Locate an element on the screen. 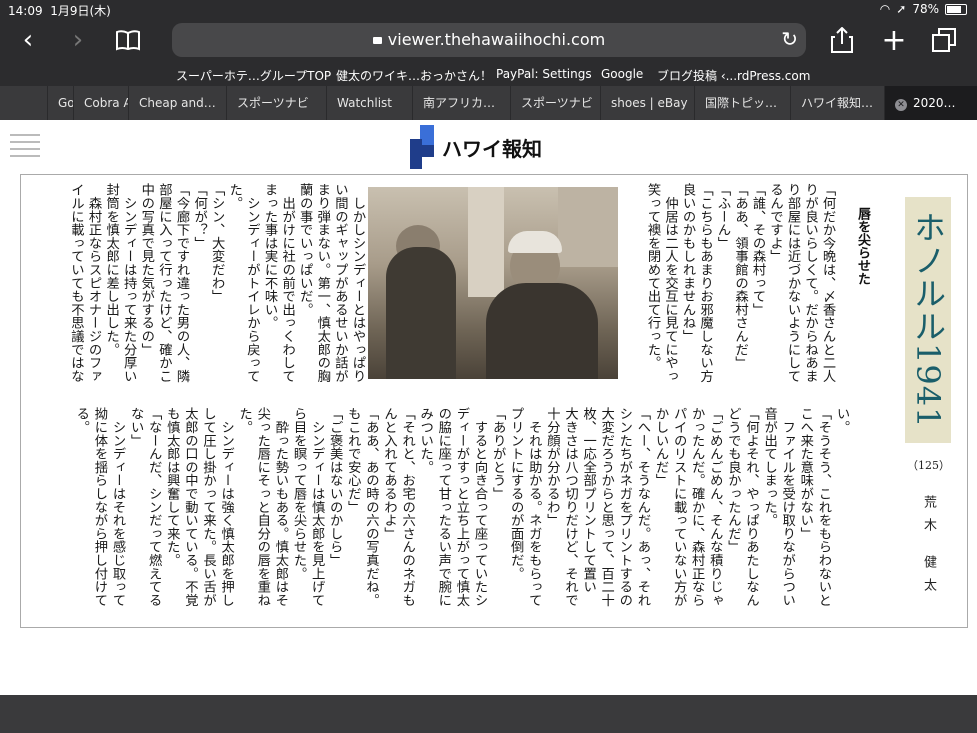 The height and width of the screenshot is (733, 977). text-column: 枚、一応全部プリントして置いた。 is located at coordinates (588, 500).